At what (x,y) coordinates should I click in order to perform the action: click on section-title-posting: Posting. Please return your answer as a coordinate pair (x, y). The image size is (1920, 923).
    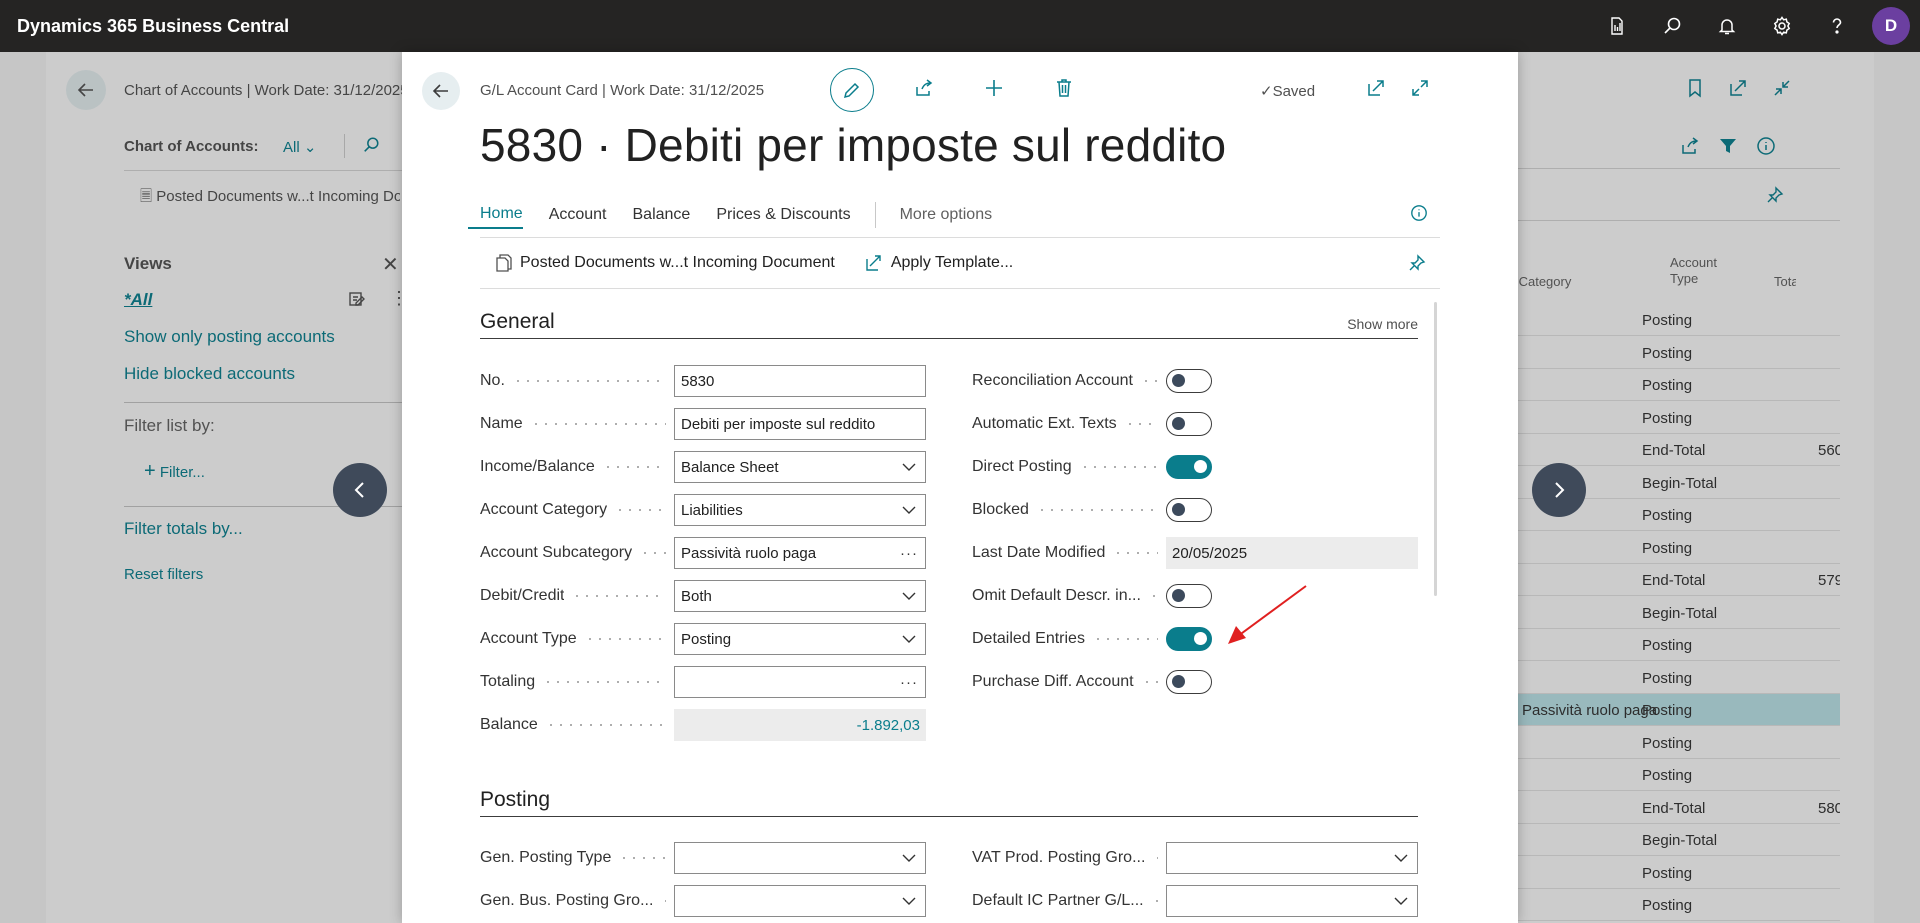
    Looking at the image, I should click on (515, 802).